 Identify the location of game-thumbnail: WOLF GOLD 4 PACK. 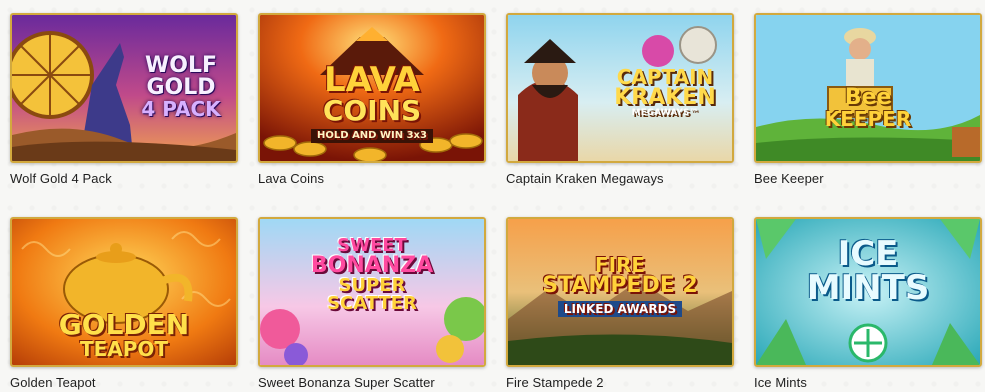
(124, 88).